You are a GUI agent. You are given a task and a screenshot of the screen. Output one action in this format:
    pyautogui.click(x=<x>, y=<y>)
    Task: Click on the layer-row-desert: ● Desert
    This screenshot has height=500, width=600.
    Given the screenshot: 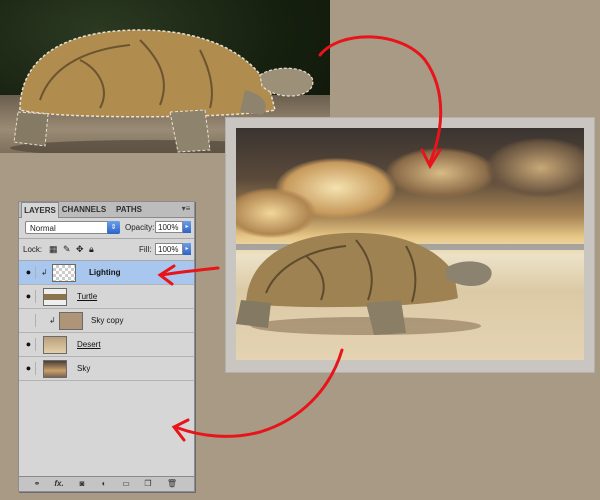 What is the action you would take?
    pyautogui.click(x=106, y=345)
    